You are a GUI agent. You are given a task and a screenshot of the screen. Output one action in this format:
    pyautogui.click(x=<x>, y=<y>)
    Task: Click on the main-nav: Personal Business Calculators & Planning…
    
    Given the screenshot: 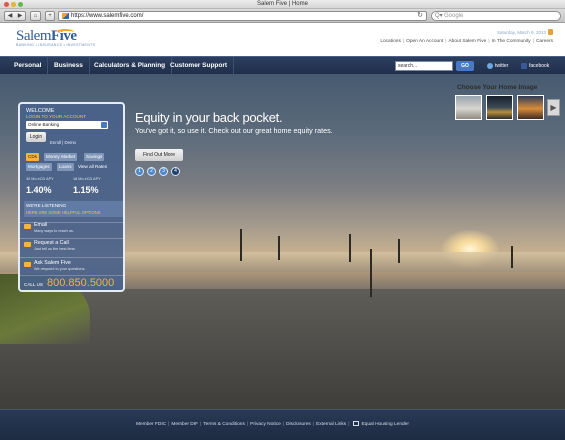 What is the action you would take?
    pyautogui.click(x=282, y=65)
    